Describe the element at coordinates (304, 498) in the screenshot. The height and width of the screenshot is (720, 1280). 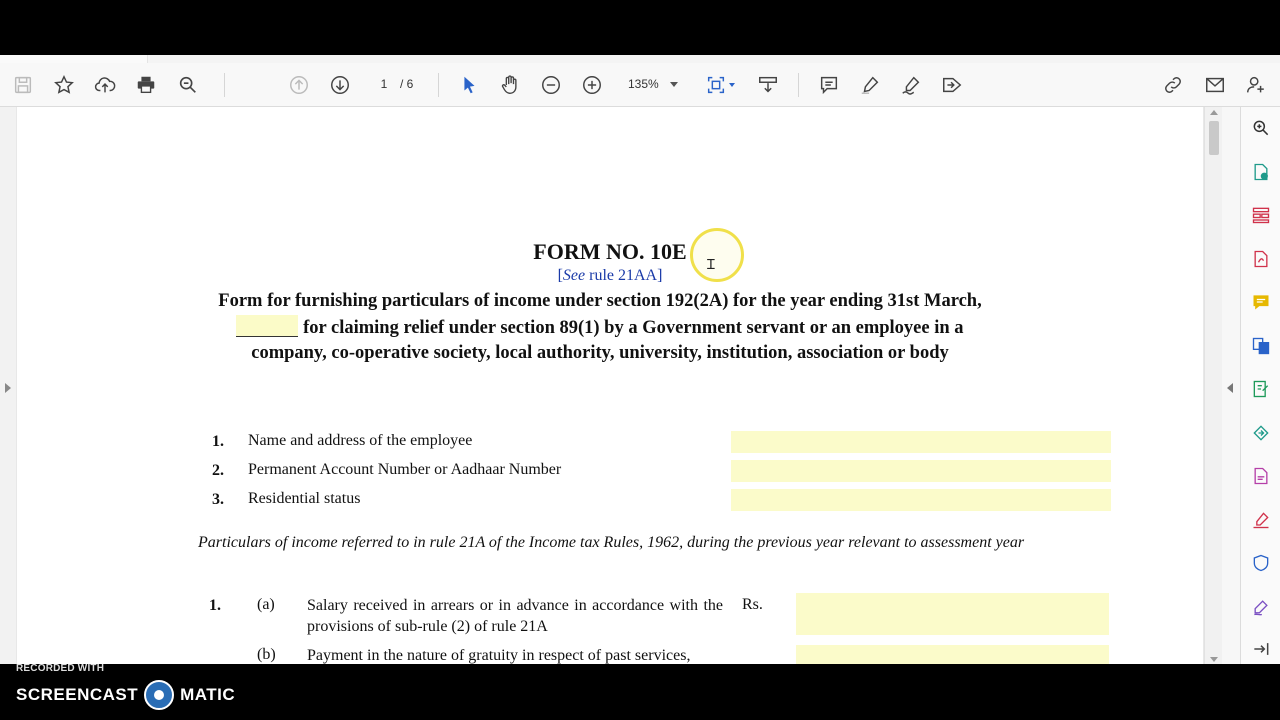
I see `item-label-residential-status: Residential status` at that location.